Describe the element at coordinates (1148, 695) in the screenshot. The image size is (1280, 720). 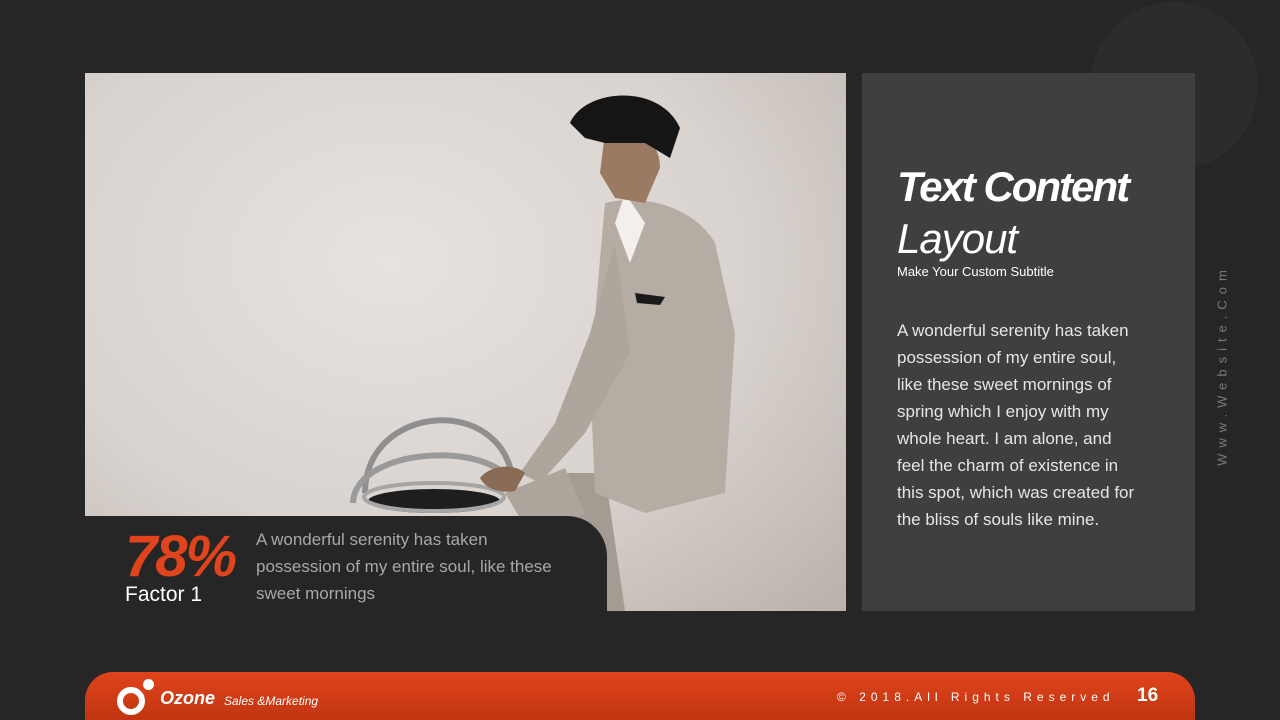
I see `page-number: 16` at that location.